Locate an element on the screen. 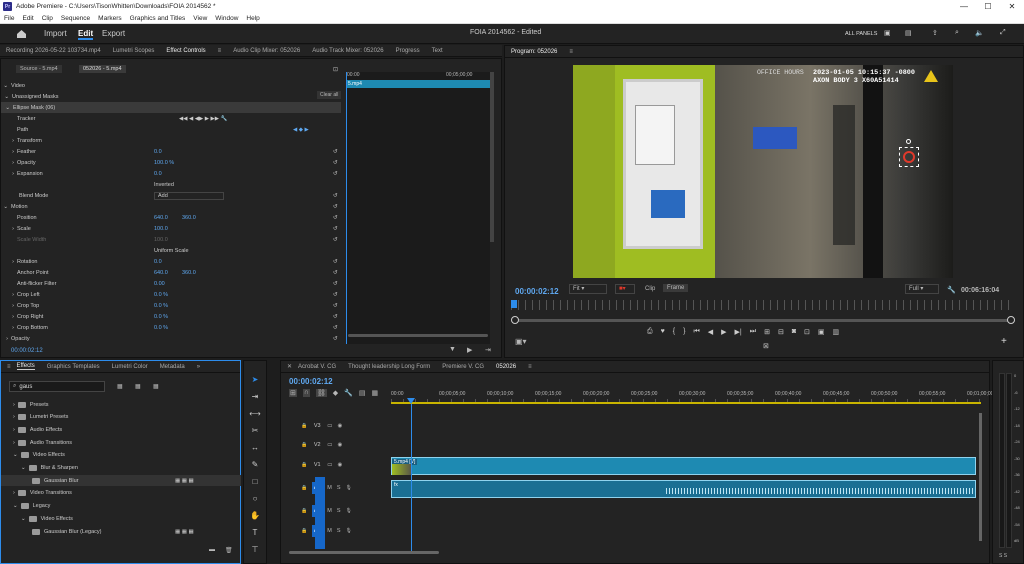 This screenshot has width=1024, height=564. ec-property-value: 100.0 % is located at coordinates (168, 163).